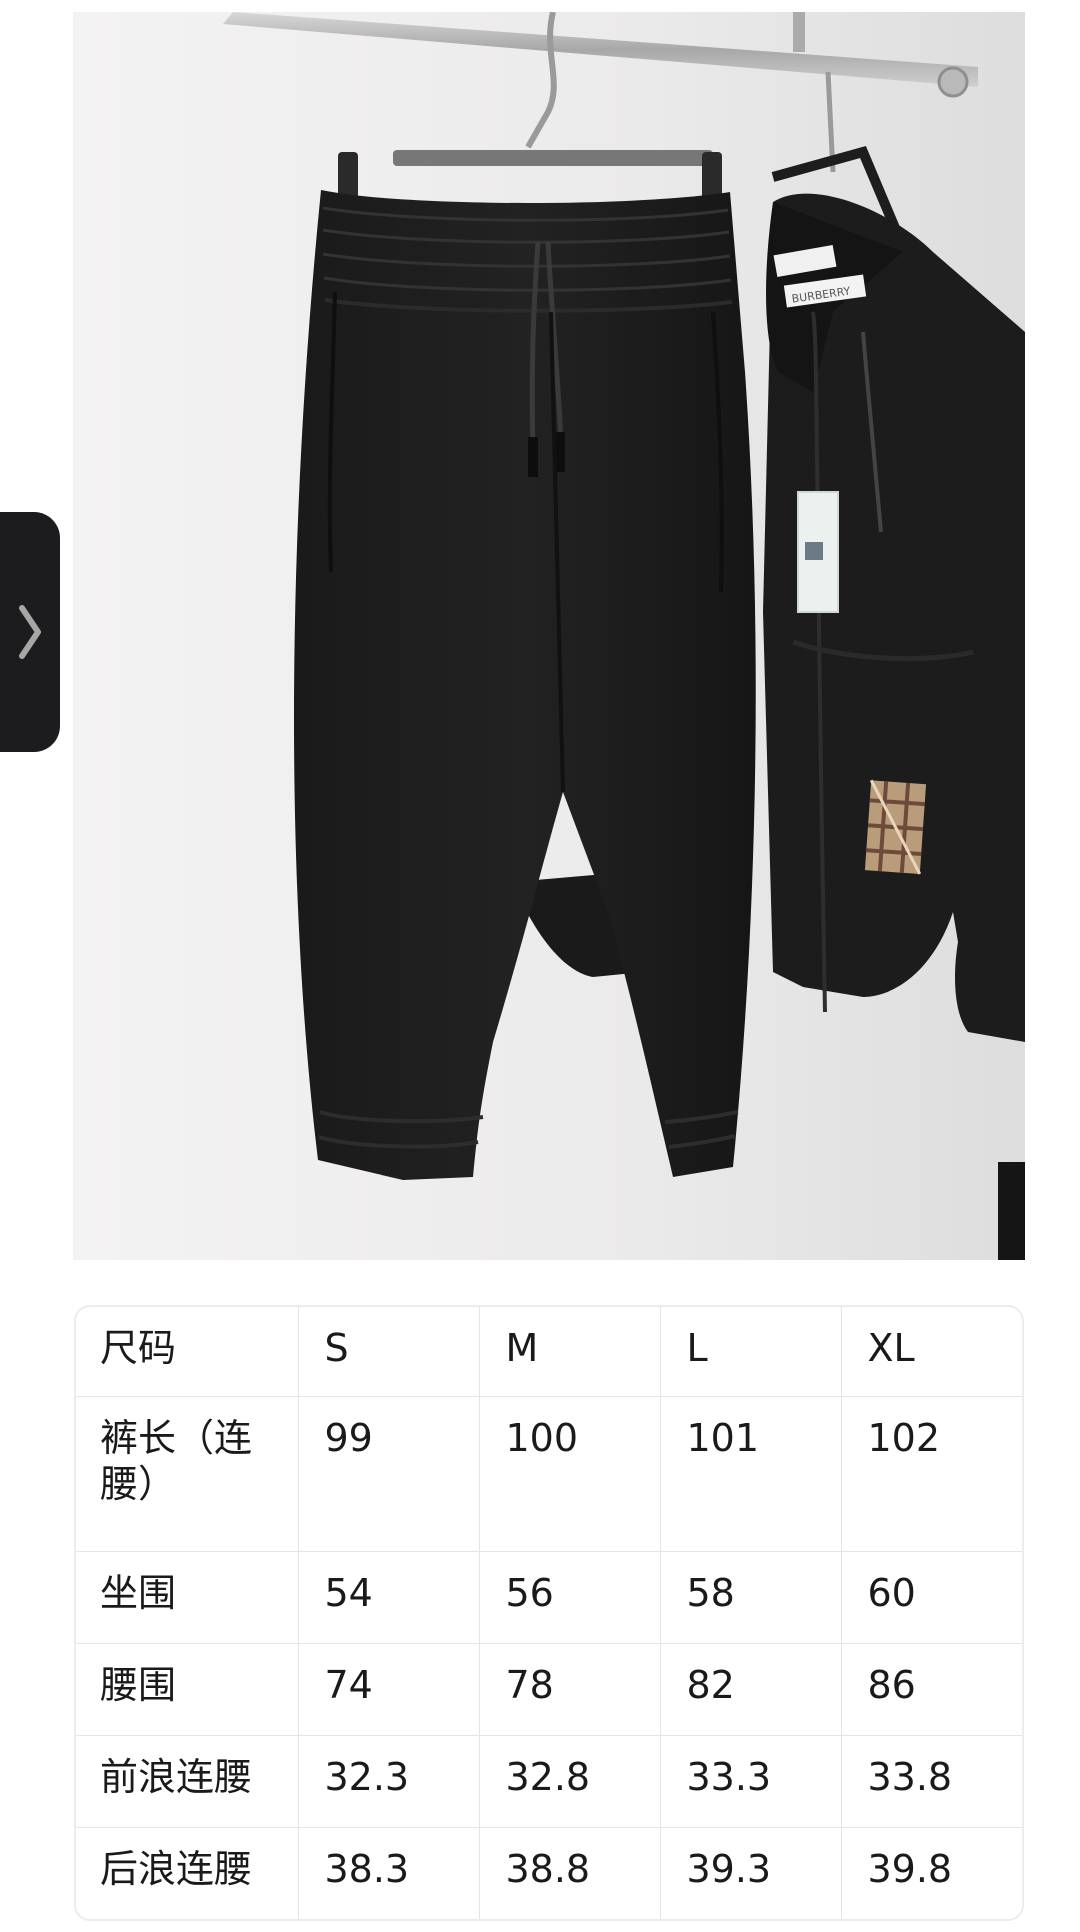  Describe the element at coordinates (910, 1868) in the screenshot. I see `table-cell: 39.8` at that location.